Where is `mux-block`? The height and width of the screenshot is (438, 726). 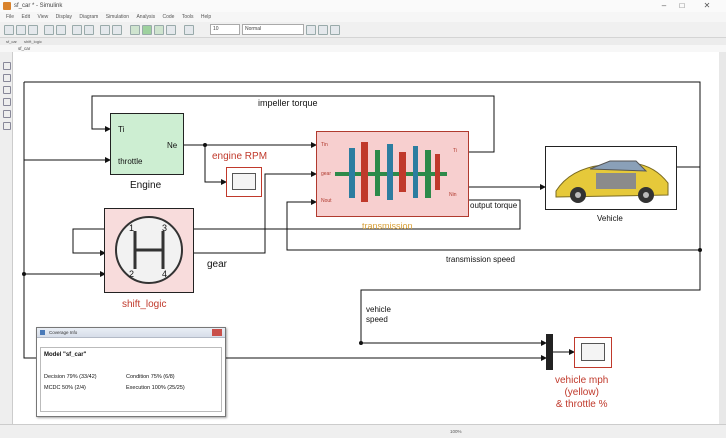
mux-block is located at coordinates (549, 352).